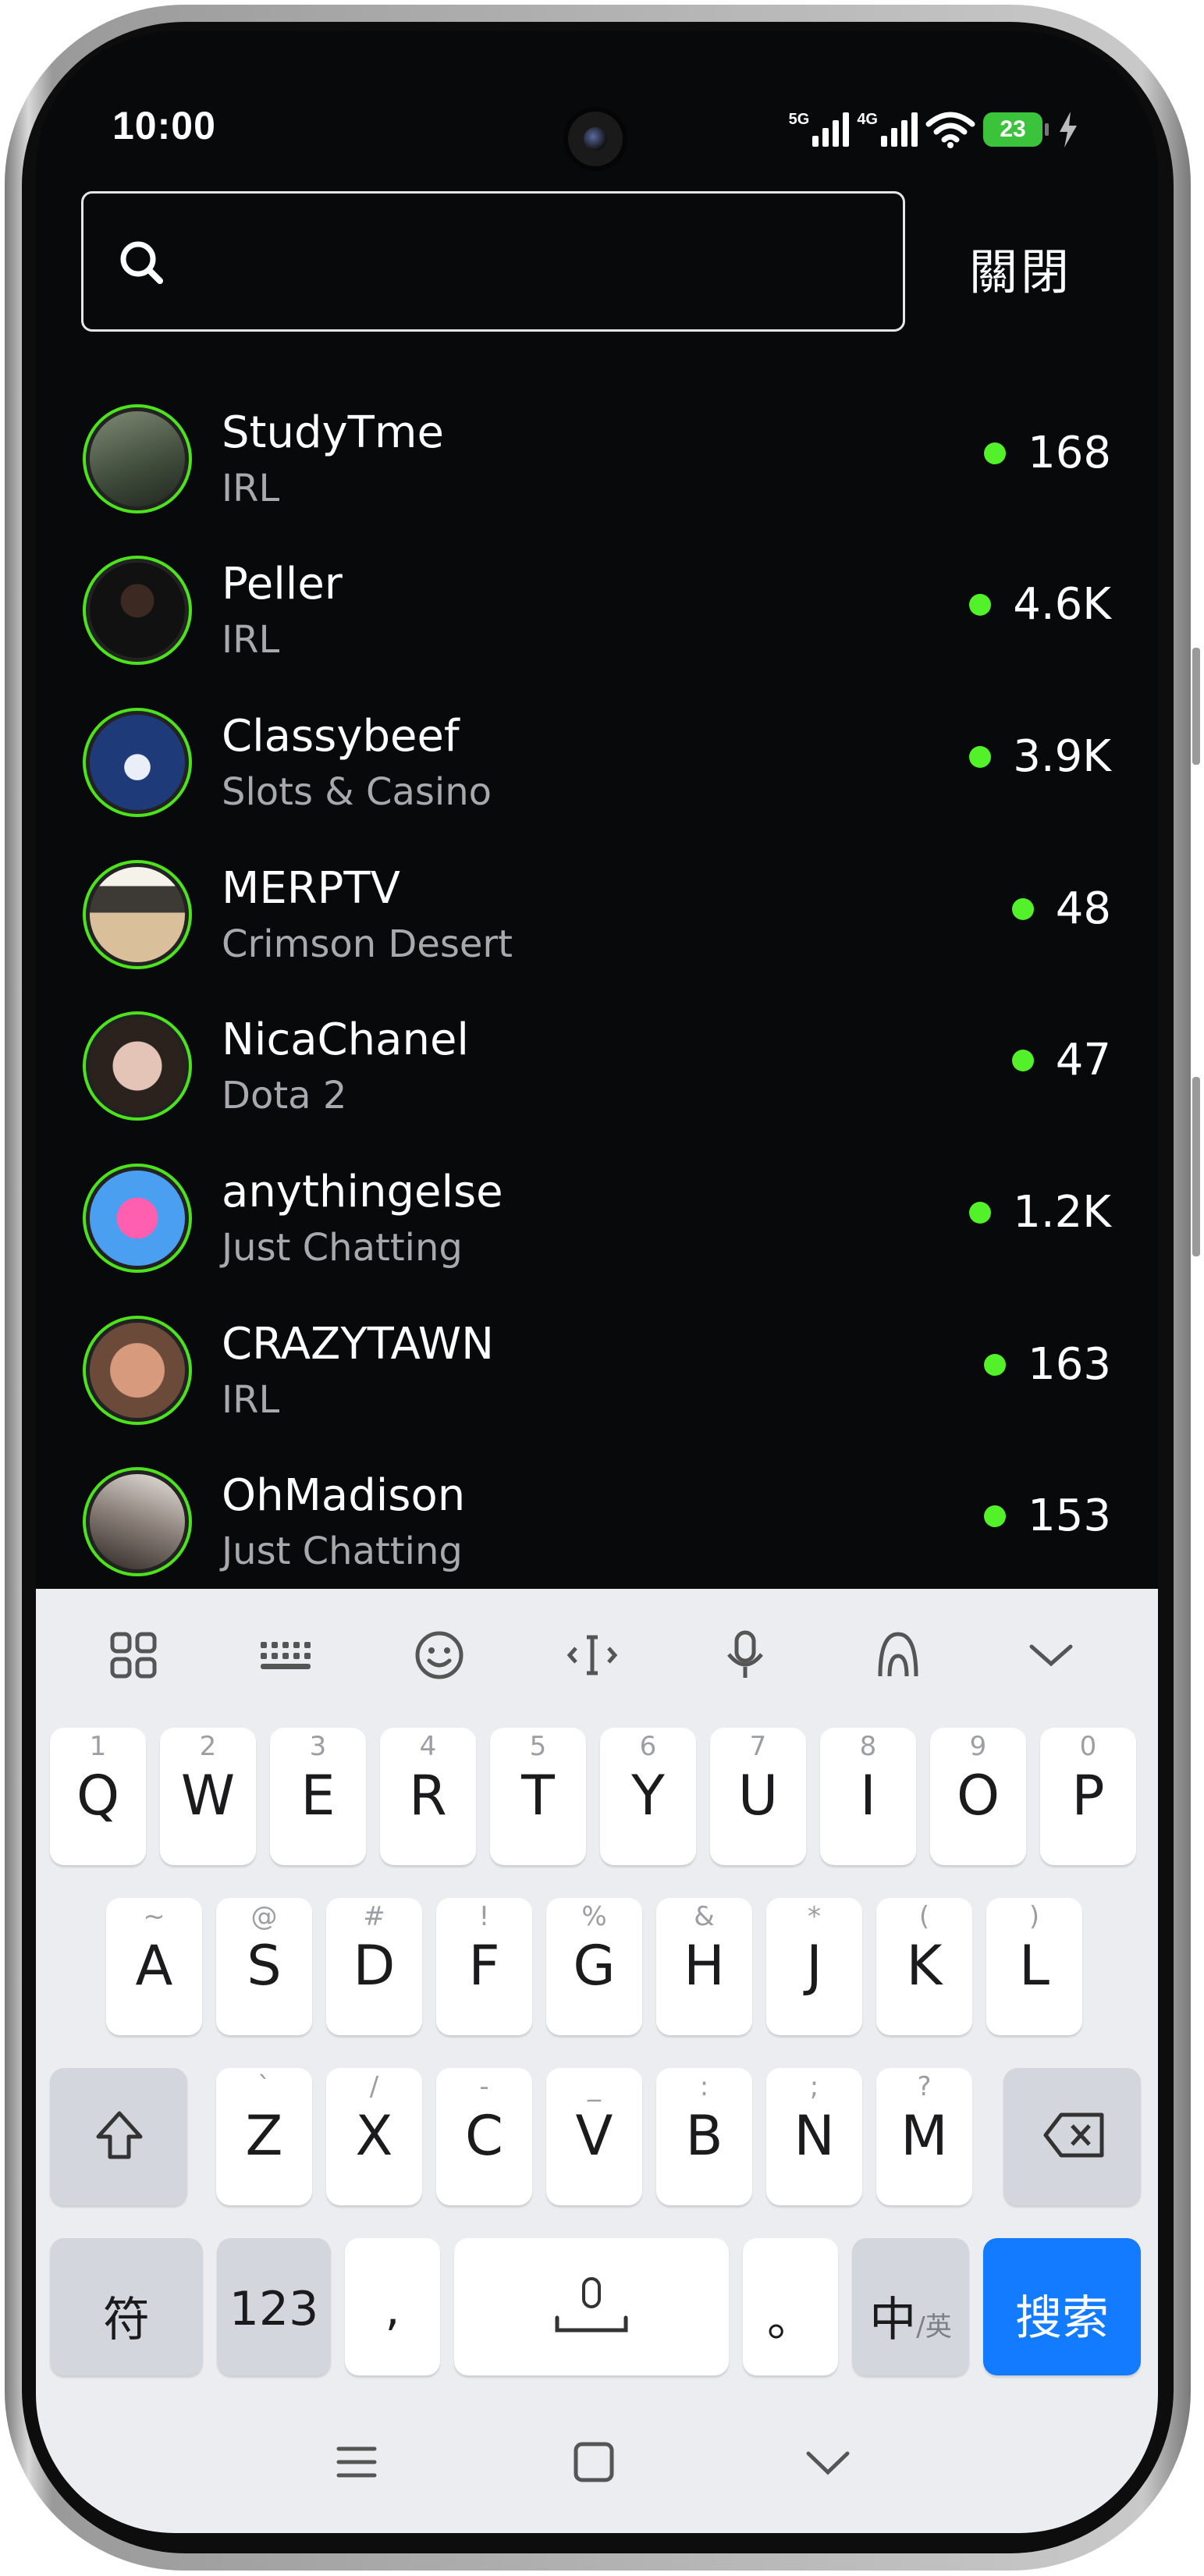  What do you see at coordinates (597, 1510) in the screenshot?
I see `channel-row: OhMadison Just Chatting 153` at bounding box center [597, 1510].